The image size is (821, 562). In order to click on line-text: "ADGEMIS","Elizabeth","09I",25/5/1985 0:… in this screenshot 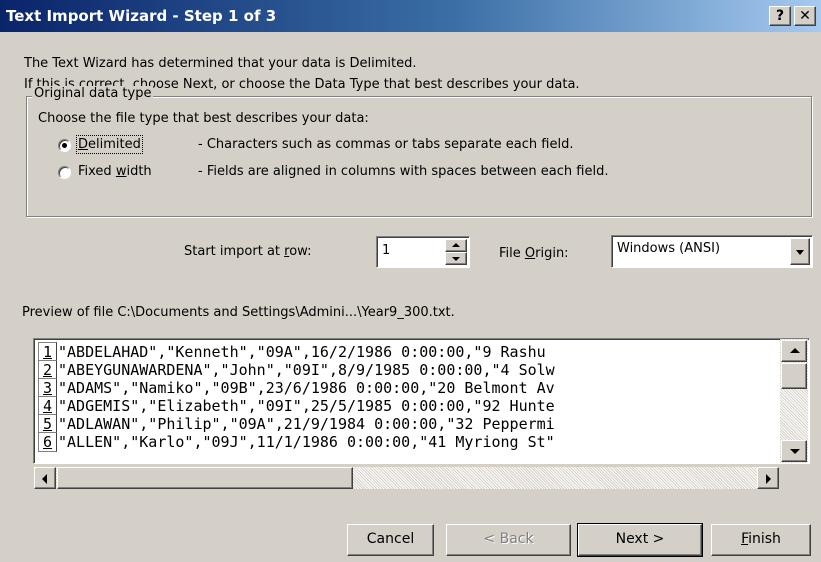, I will do `click(306, 406)`.